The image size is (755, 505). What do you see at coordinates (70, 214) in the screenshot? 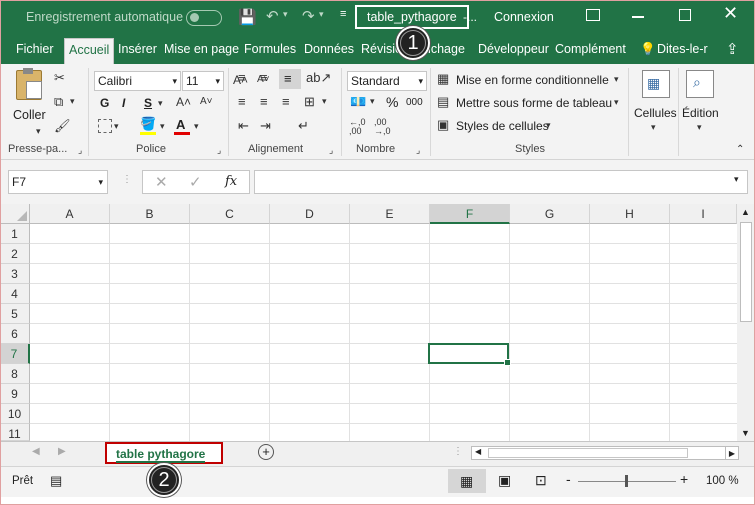
I see `column-header: A` at bounding box center [70, 214].